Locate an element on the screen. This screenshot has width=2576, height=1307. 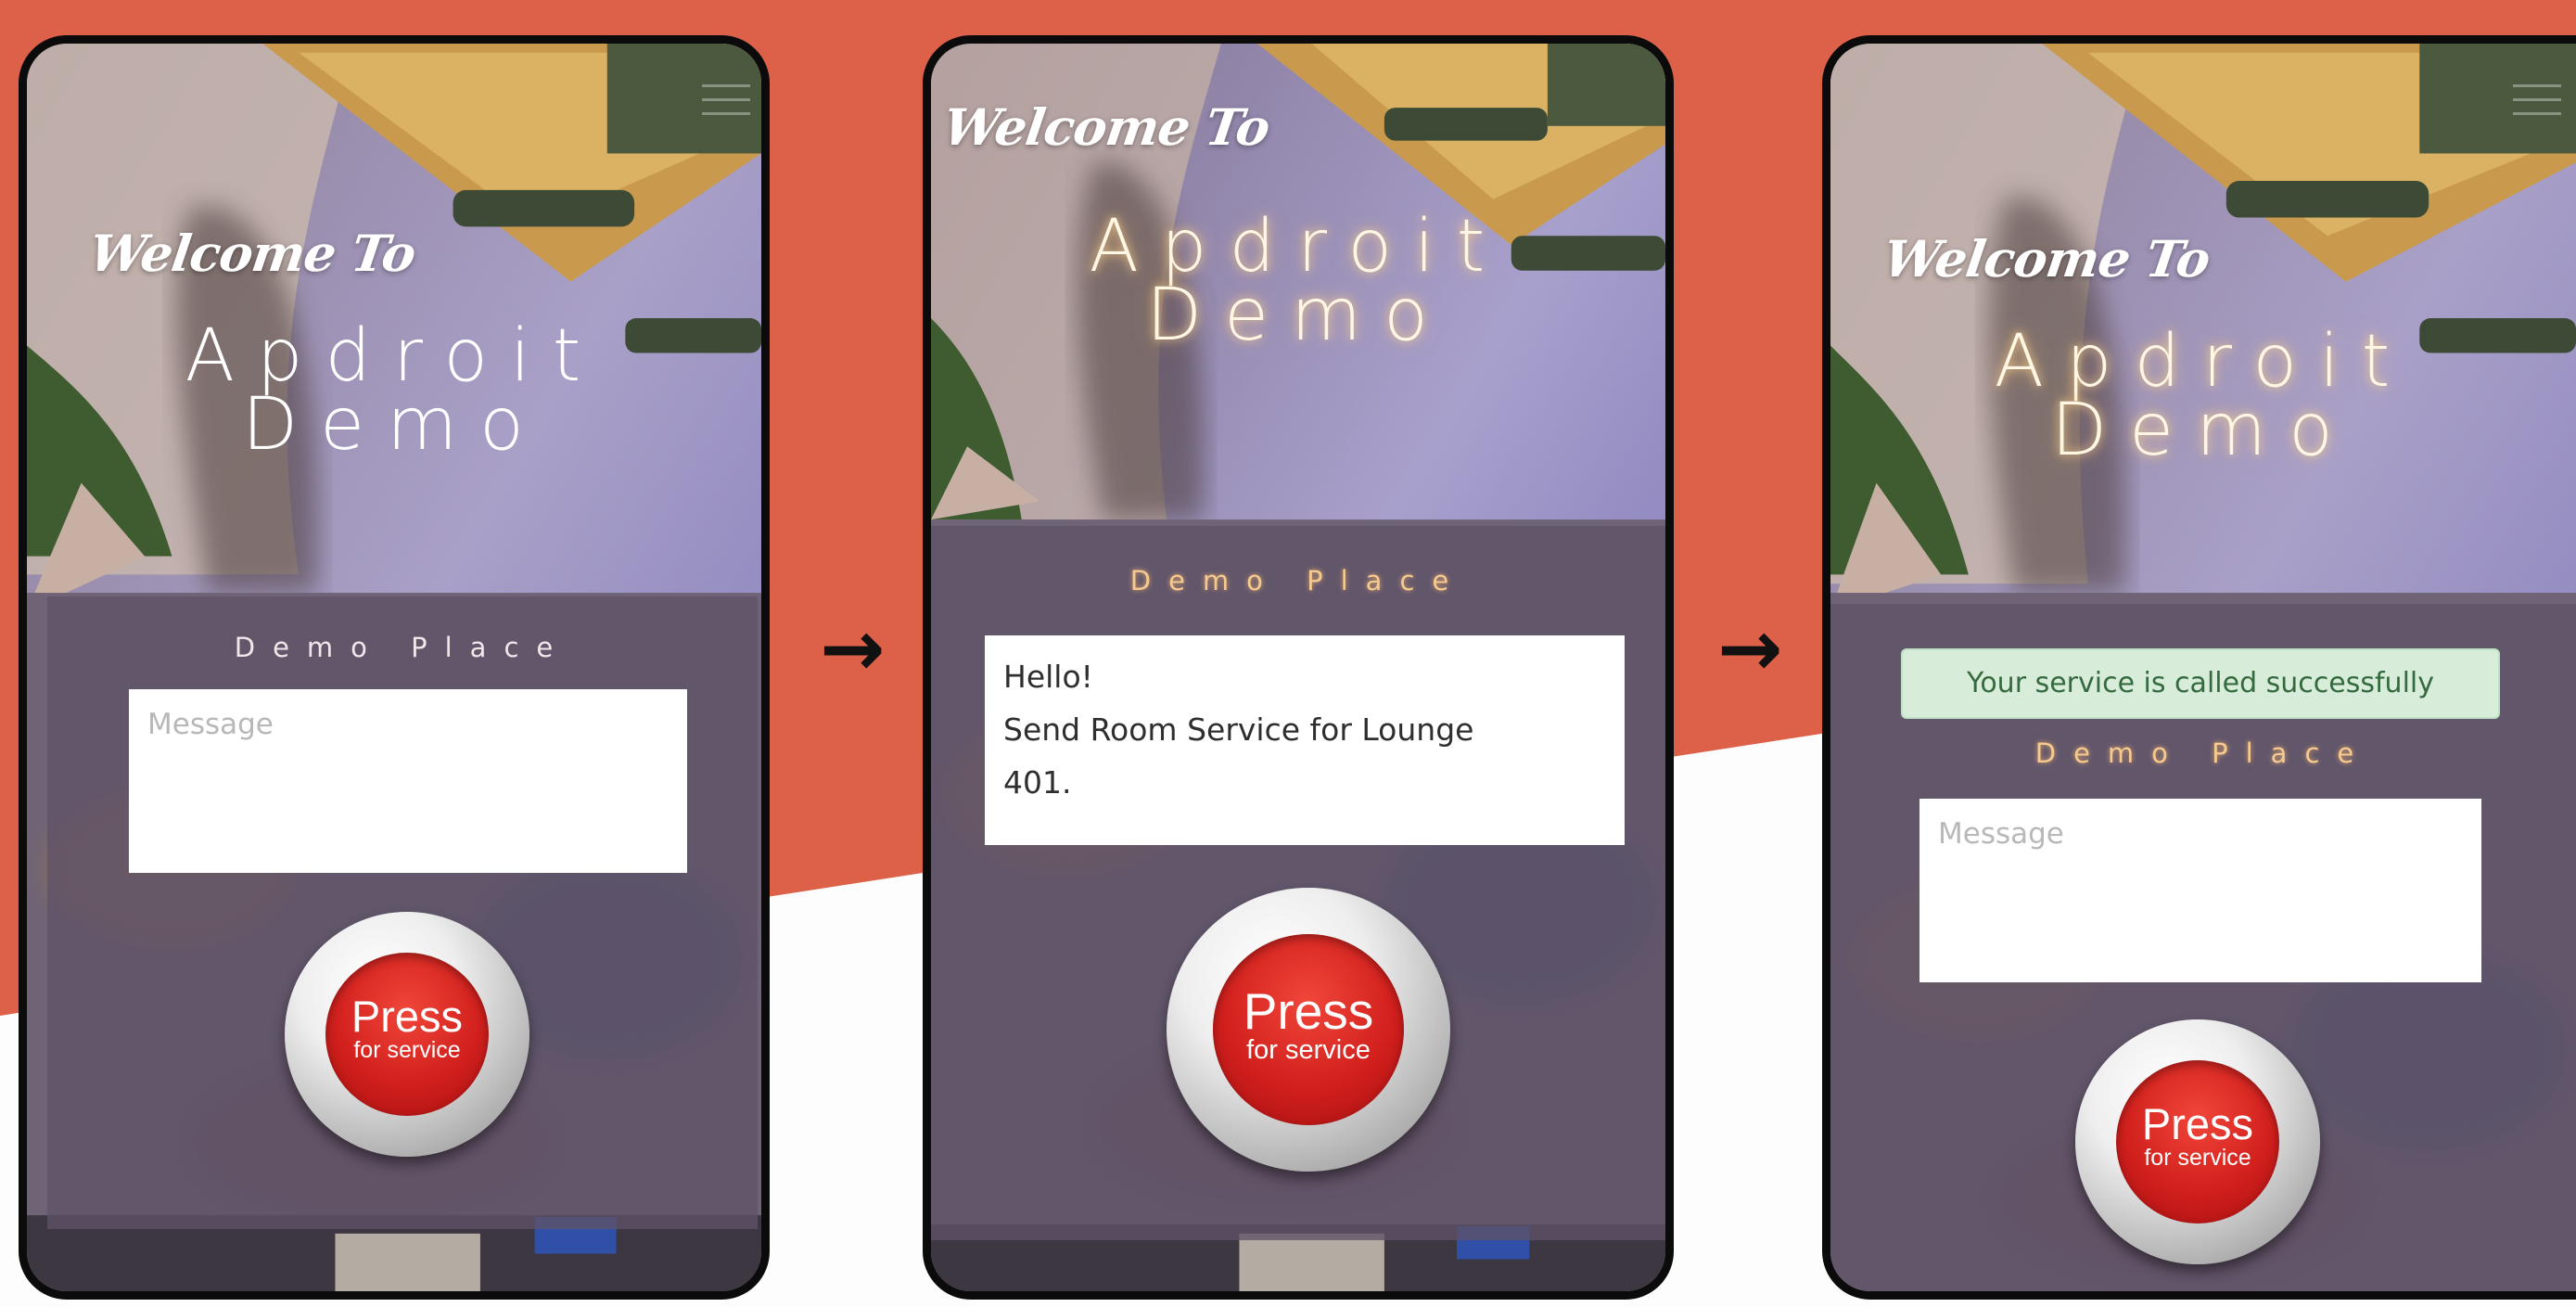
message-line-1: Hello! is located at coordinates (1048, 677).